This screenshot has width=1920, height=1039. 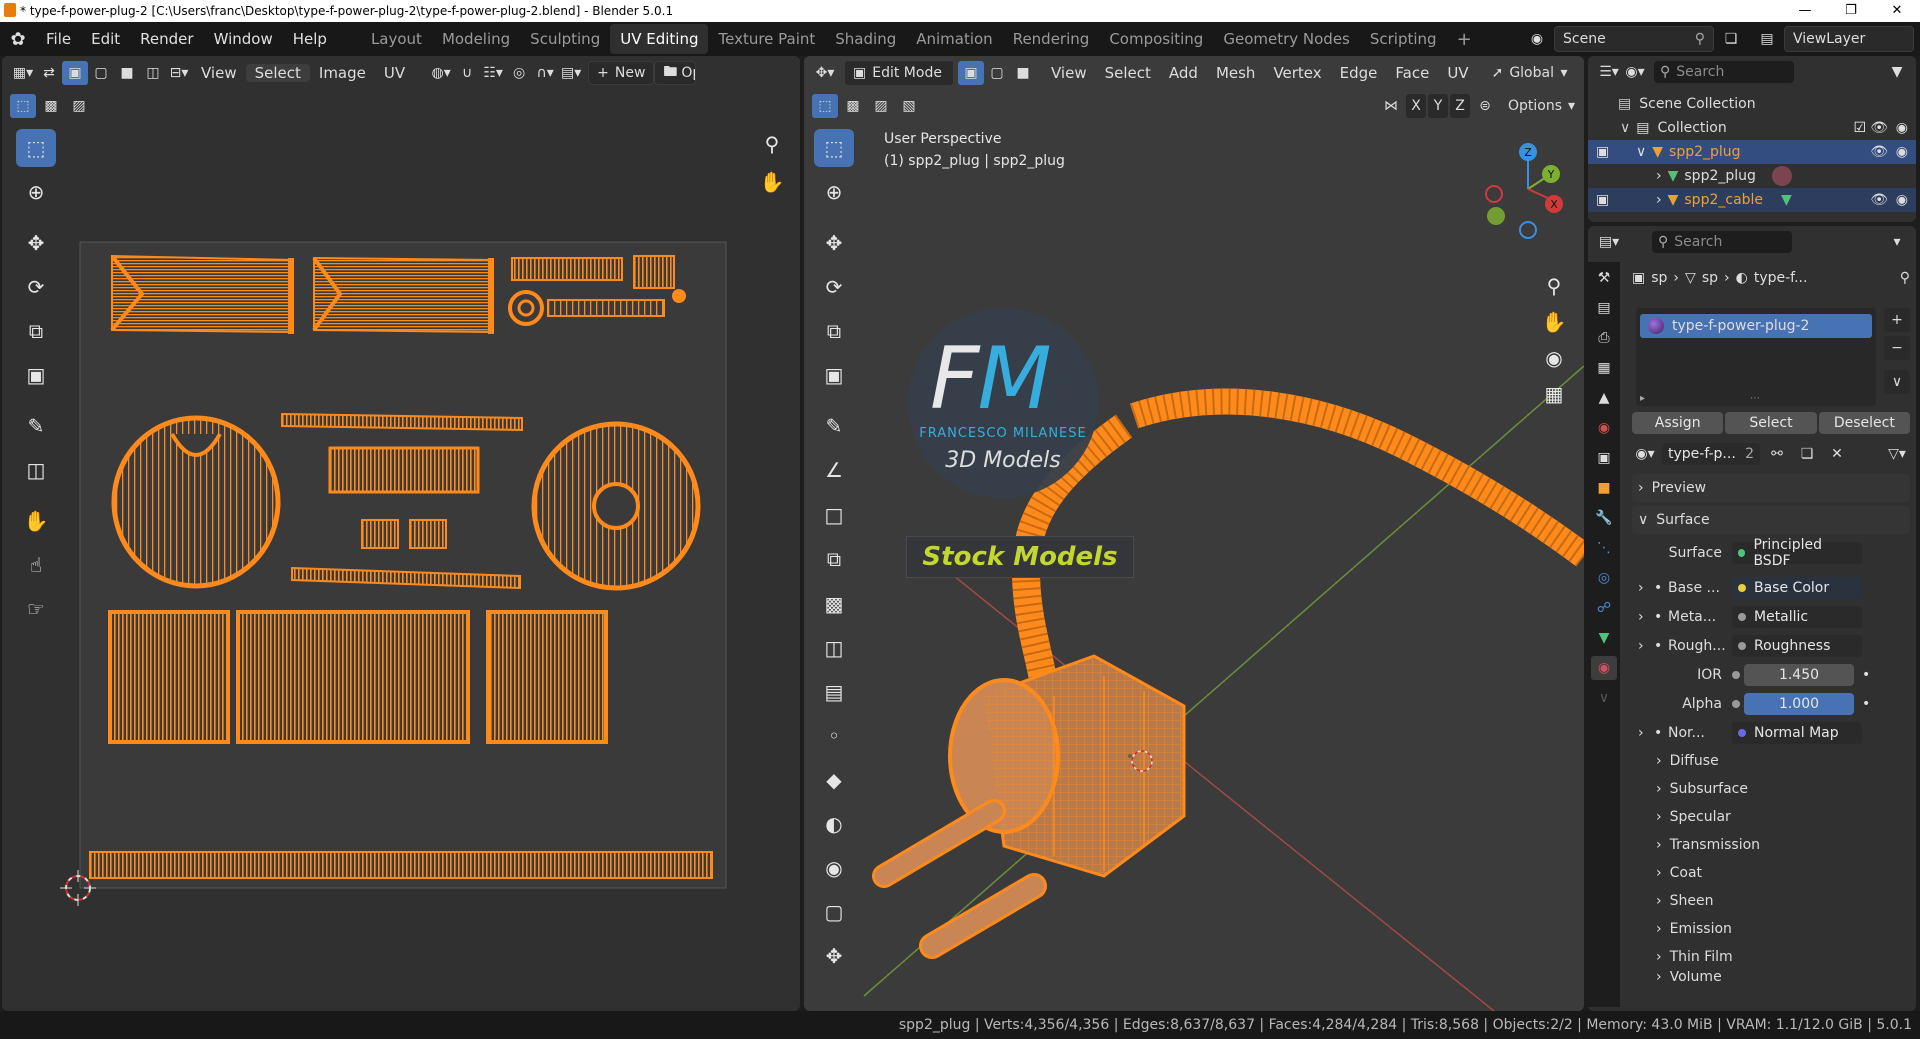 What do you see at coordinates (1554, 286) in the screenshot?
I see `vp-zoom-icon: ⚲` at bounding box center [1554, 286].